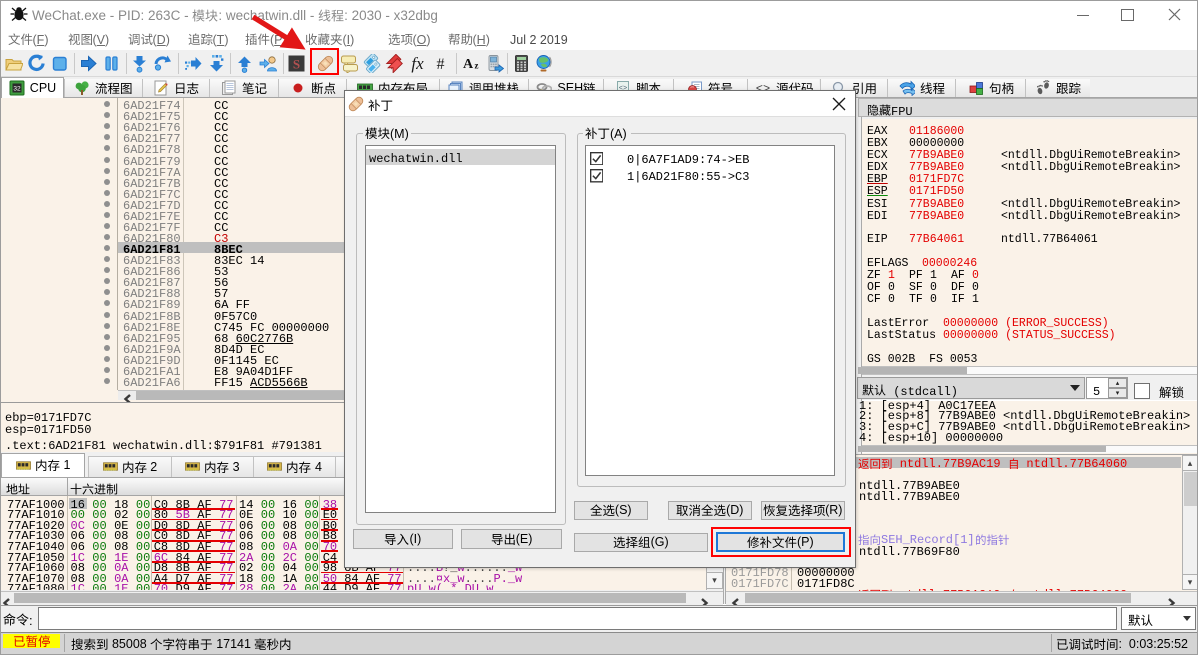 Image resolution: width=1198 pixels, height=655 pixels. What do you see at coordinates (17, 88) in the screenshot?
I see `svg-text: 32` at bounding box center [17, 88].